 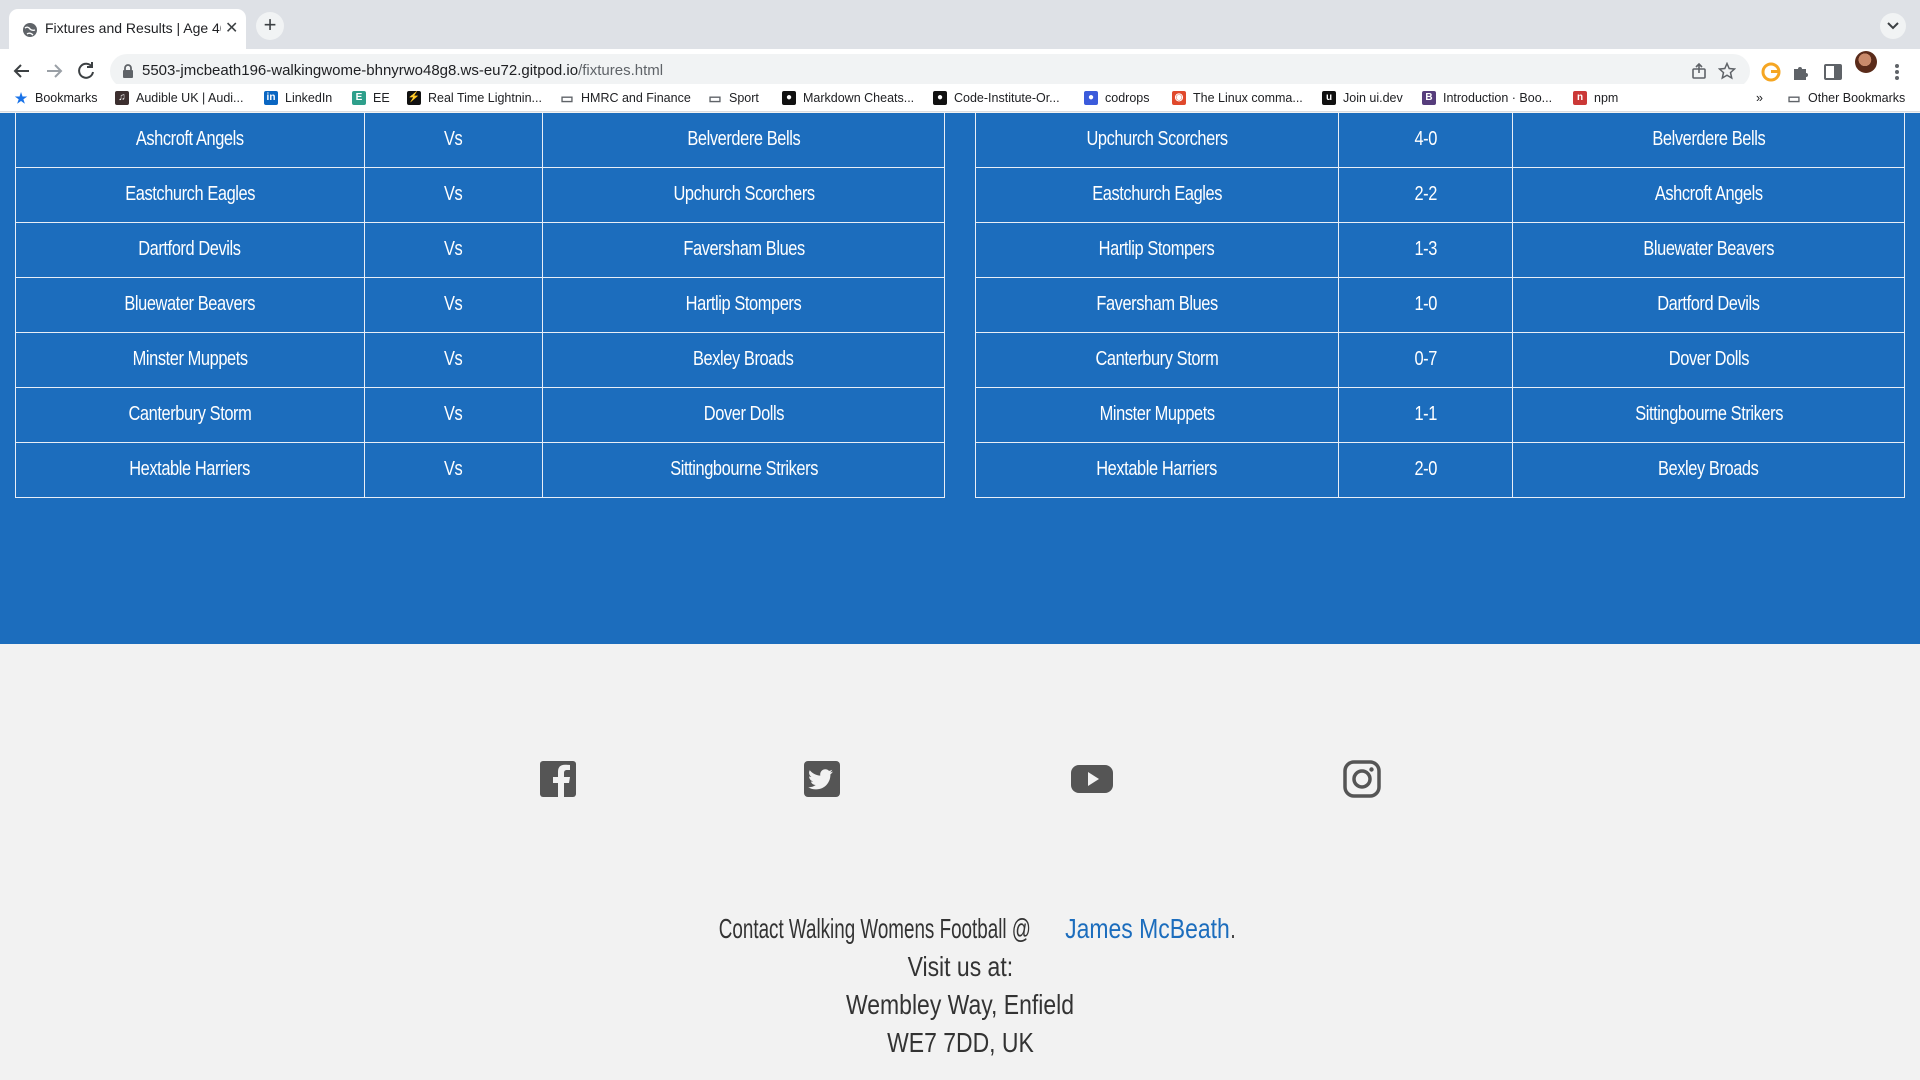 I want to click on bookmark-item: u Join ui.dev, so click(x=1362, y=98).